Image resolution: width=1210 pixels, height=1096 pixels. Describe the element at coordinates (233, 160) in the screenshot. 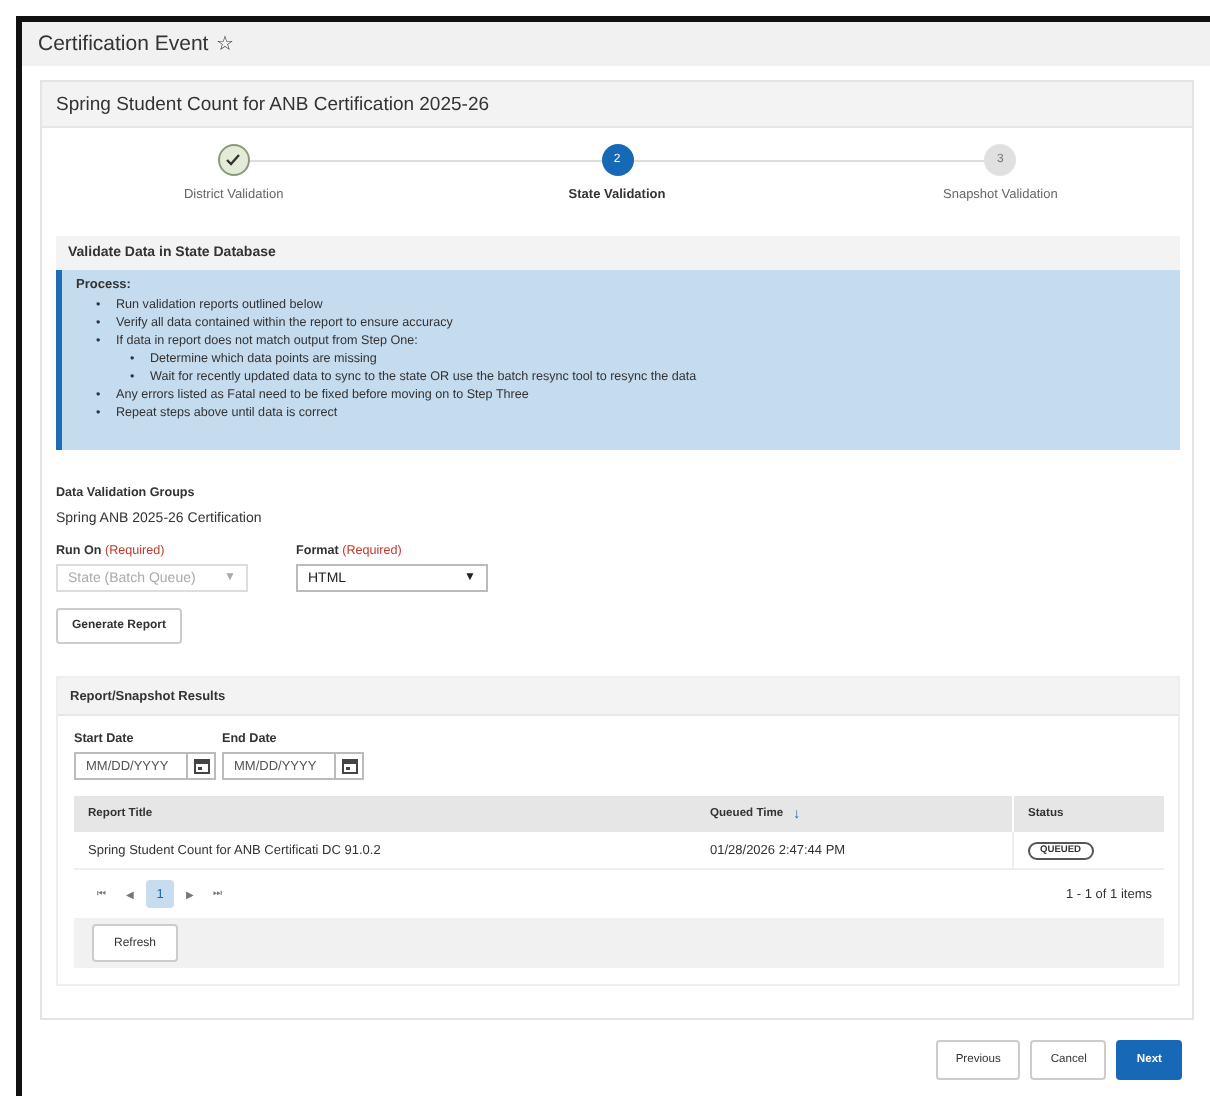

I see `step-check-icon` at that location.